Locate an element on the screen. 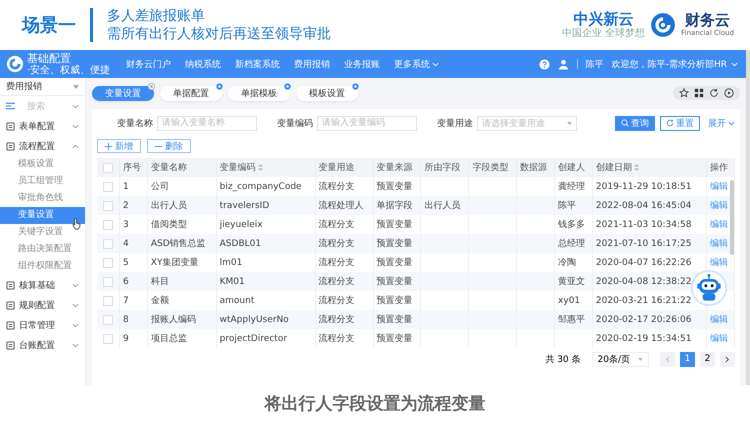 Image resolution: width=750 pixels, height=421 pixels. table-cell: 流程处理人 is located at coordinates (341, 206).